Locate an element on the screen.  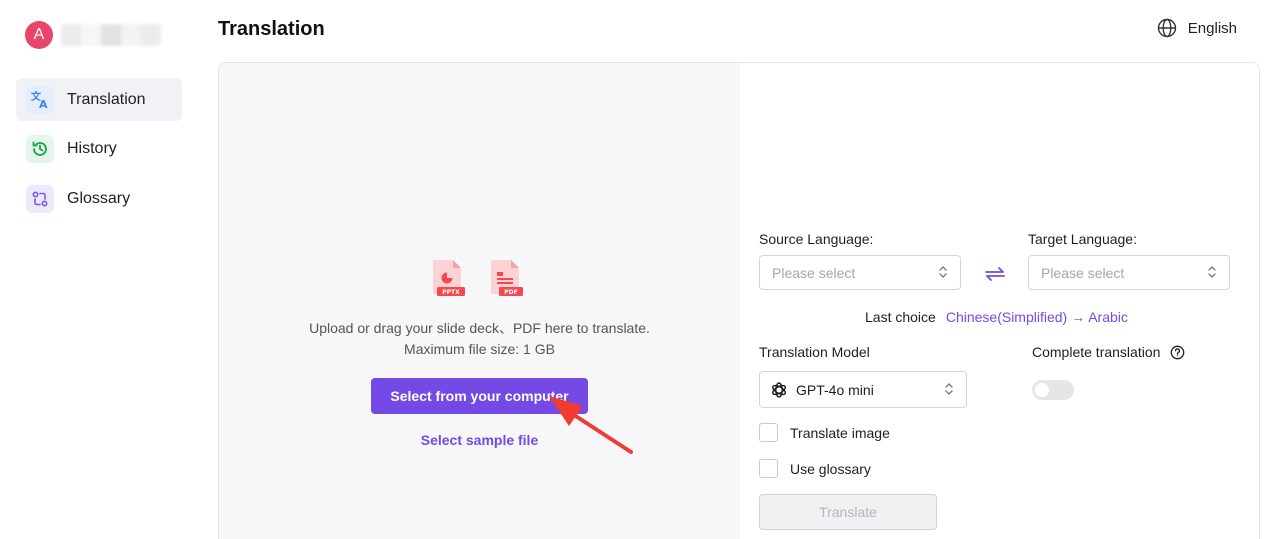
target-language-label: Target Language: is located at coordinates (1082, 239).